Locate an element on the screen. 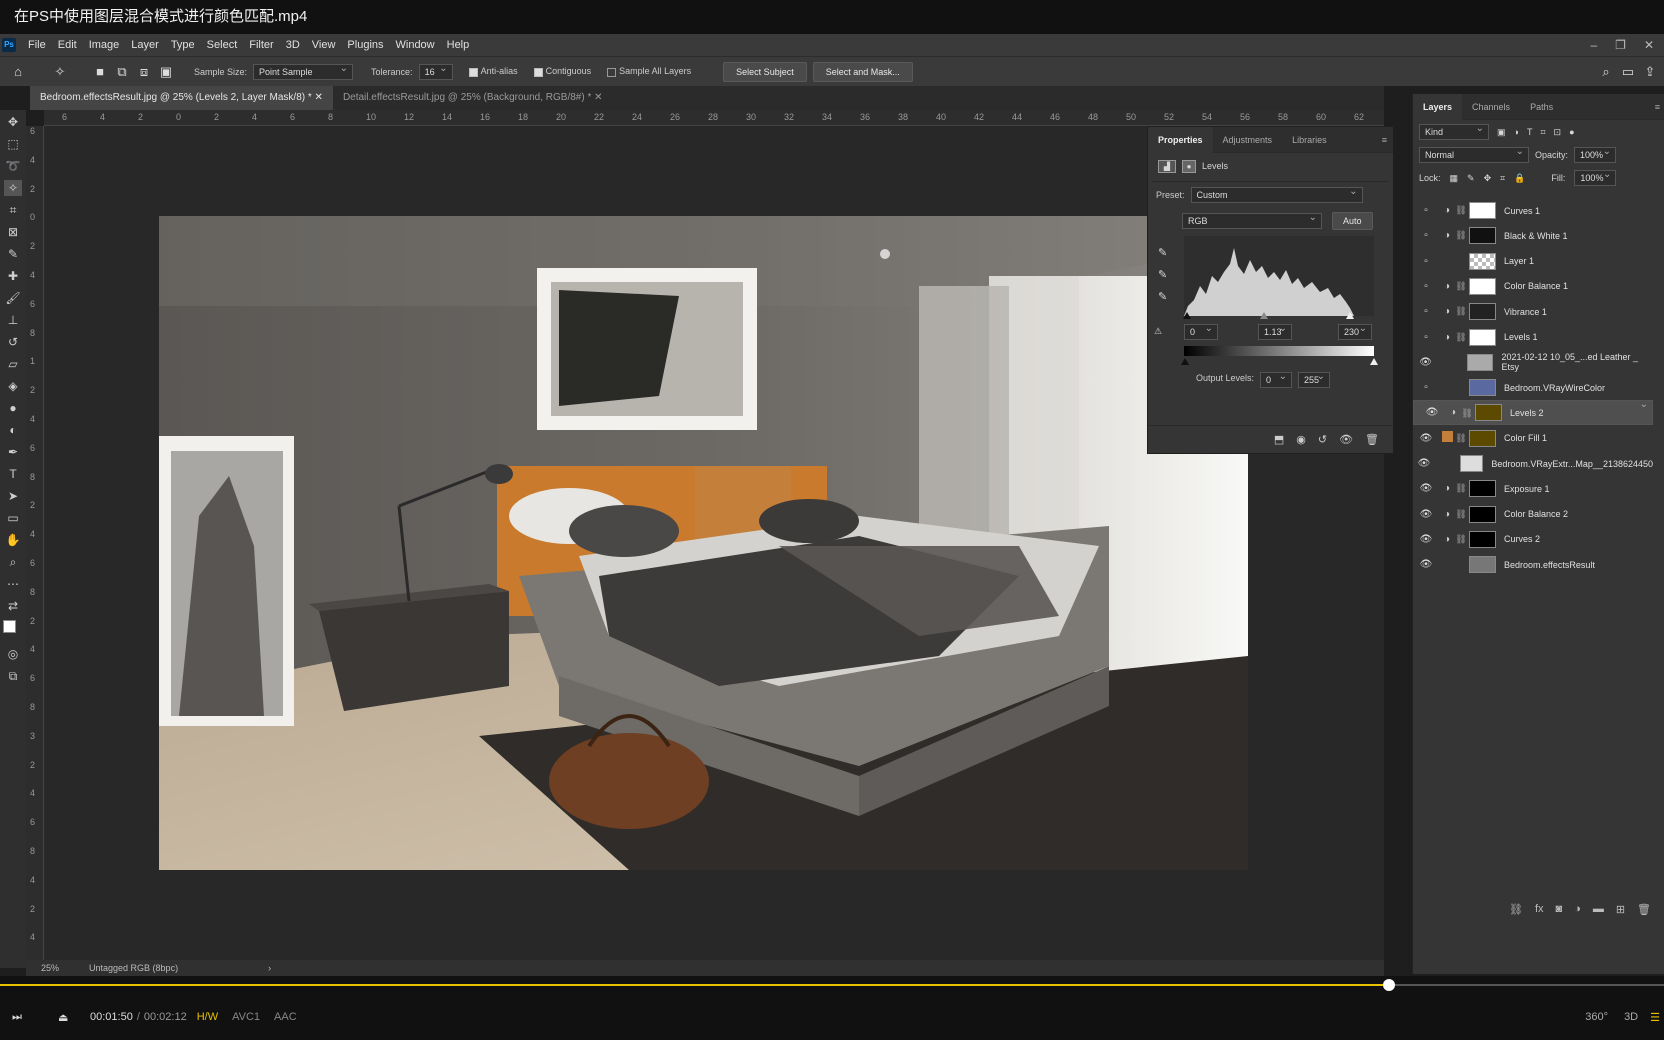 The width and height of the screenshot is (1664, 1040). clip-to-layer-icon: ⬒ is located at coordinates (1279, 439).